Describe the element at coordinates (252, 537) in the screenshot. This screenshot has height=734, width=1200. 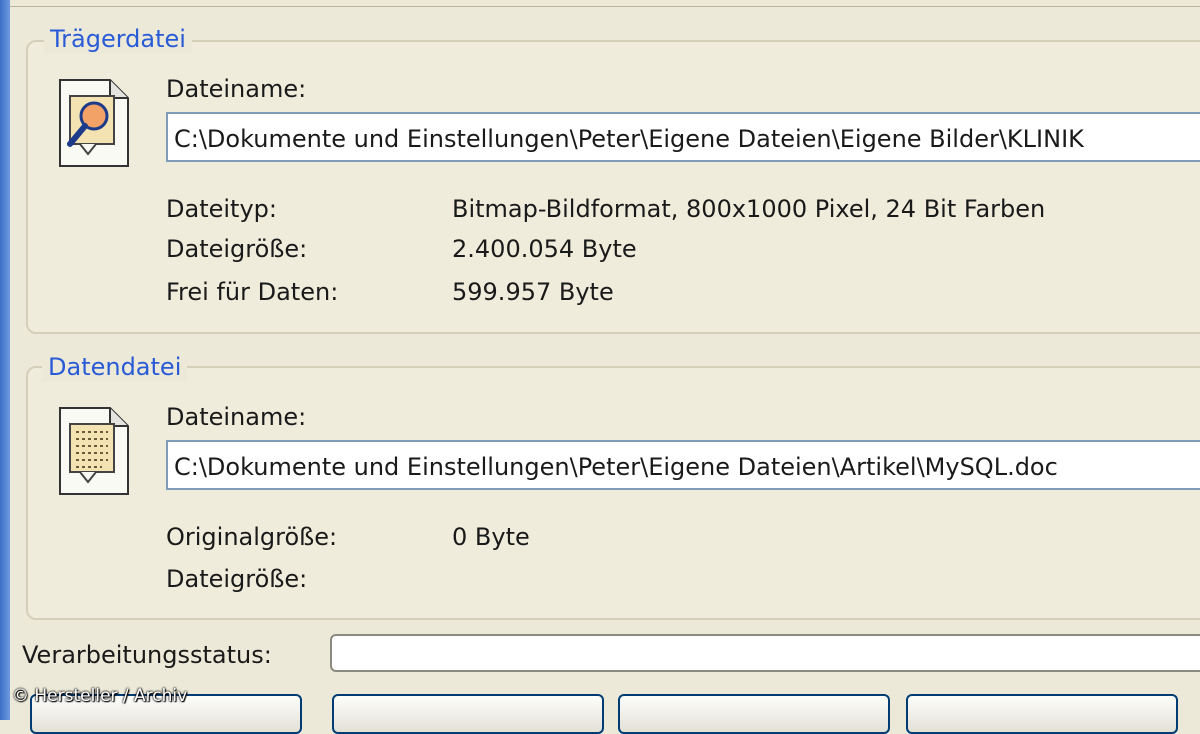
I see `data-original-size-label: Originalgröße:` at that location.